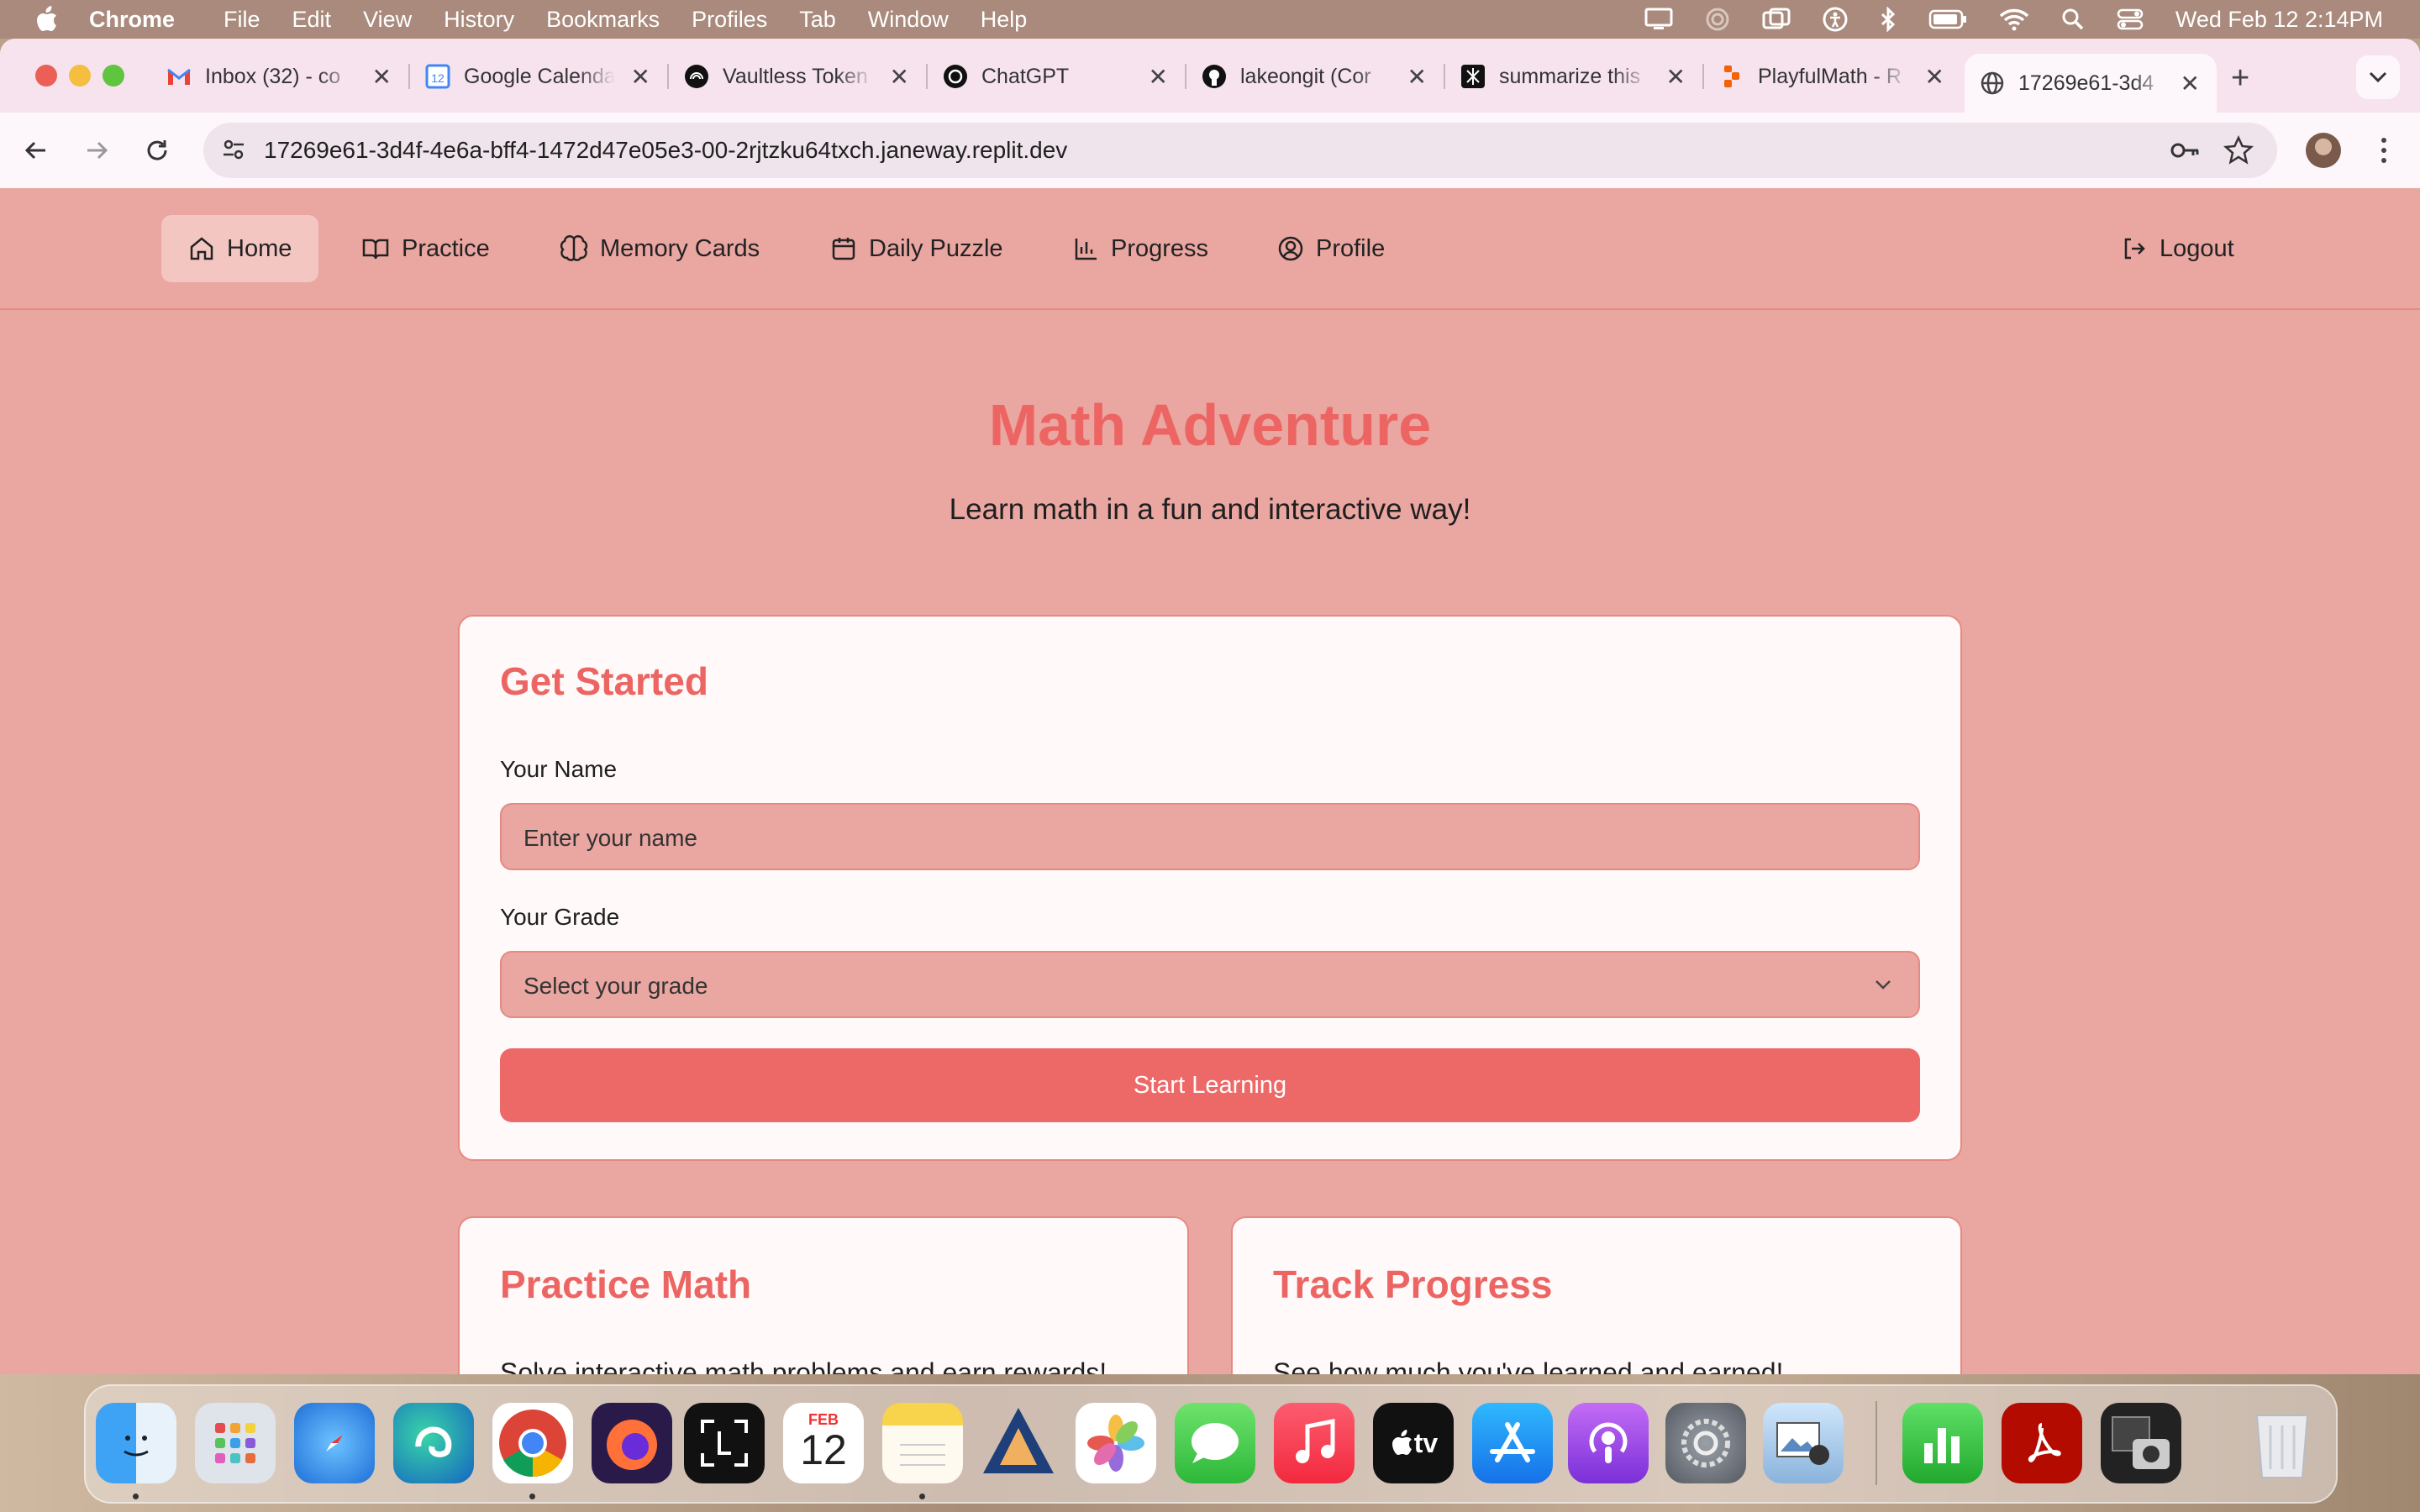 This screenshot has width=2420, height=1512. I want to click on tab-playfulmath: PlayfulMath - R ✕, so click(1832, 76).